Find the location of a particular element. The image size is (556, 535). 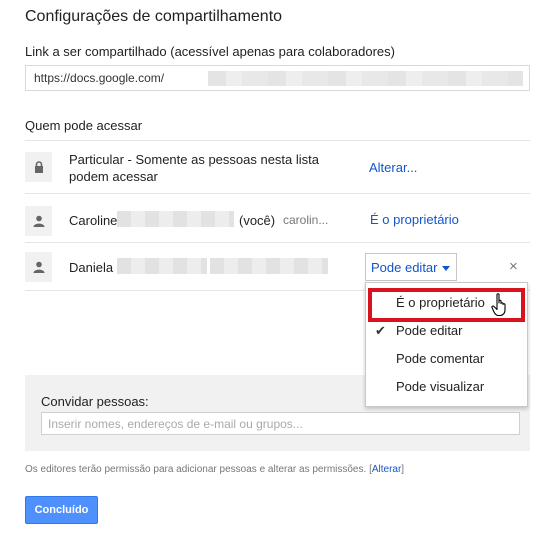

chevron-down-icon is located at coordinates (446, 268).